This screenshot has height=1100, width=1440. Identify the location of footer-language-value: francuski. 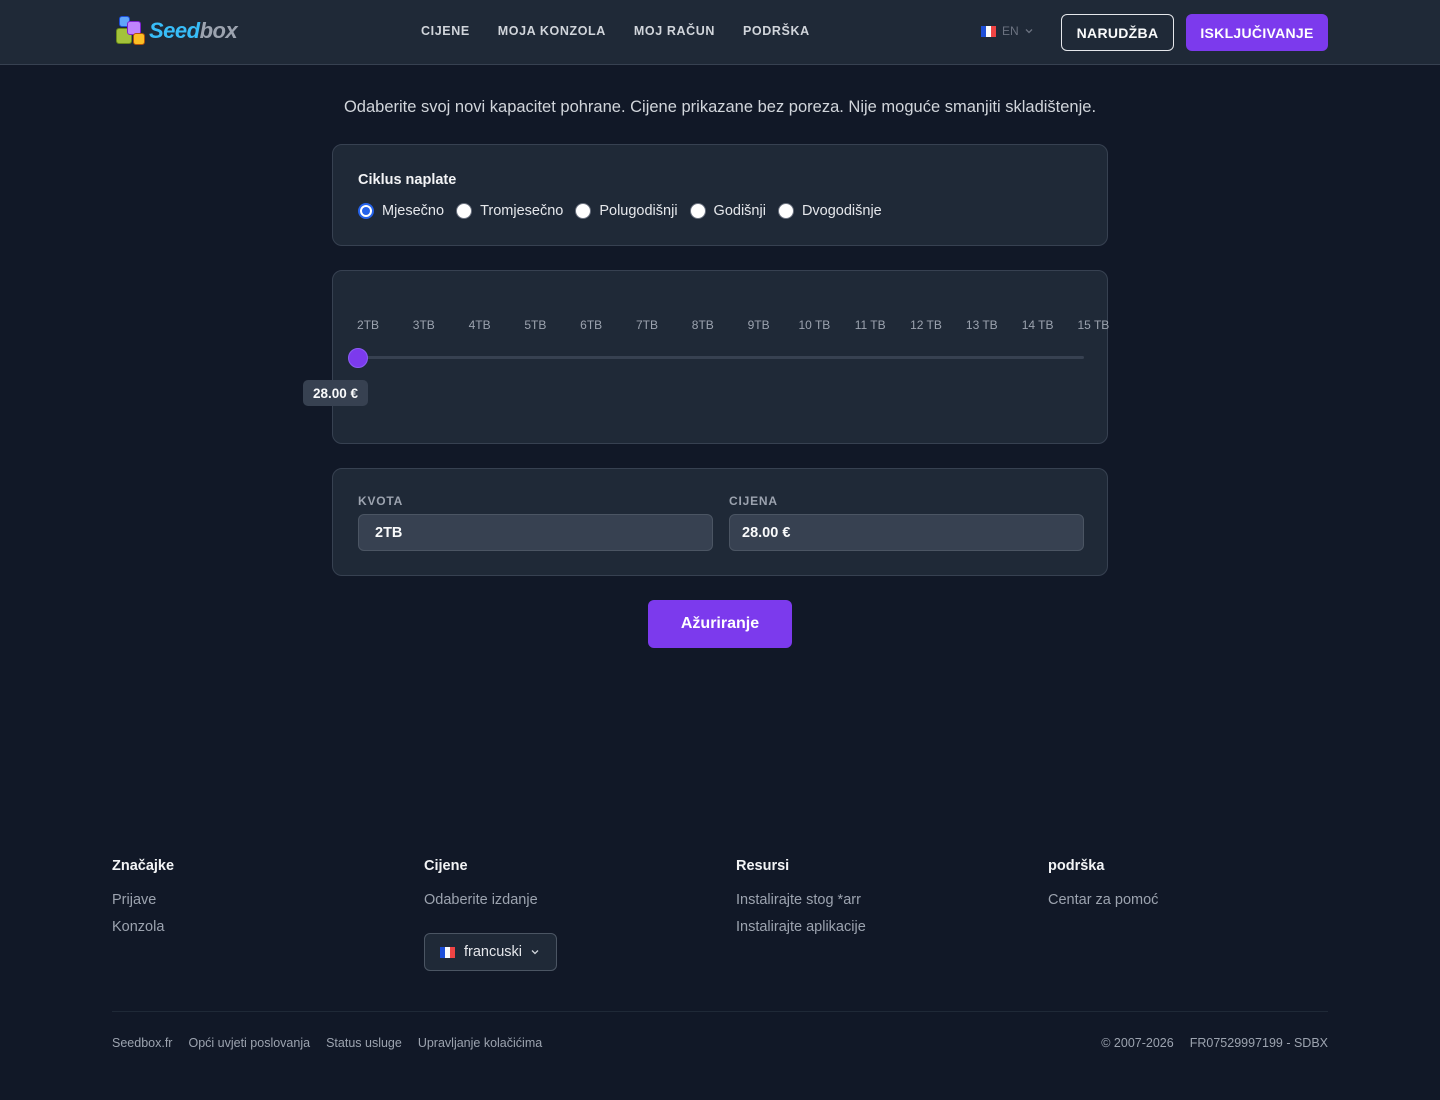
(493, 952).